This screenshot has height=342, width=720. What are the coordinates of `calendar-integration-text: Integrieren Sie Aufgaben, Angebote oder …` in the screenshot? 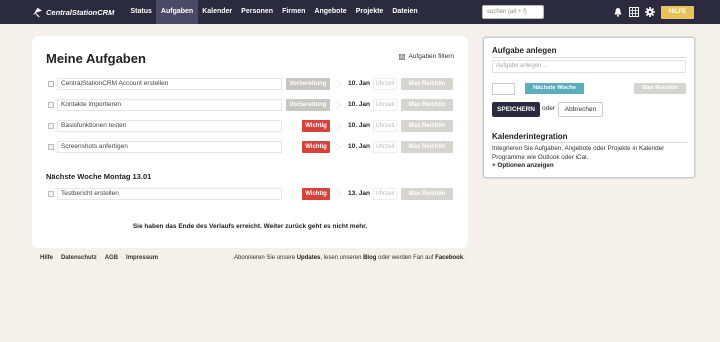 It's located at (578, 153).